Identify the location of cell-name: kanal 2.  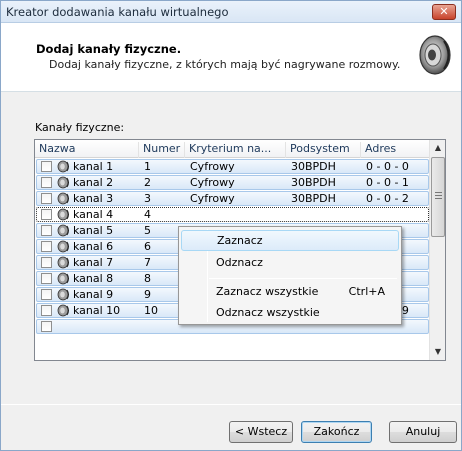
(93, 182).